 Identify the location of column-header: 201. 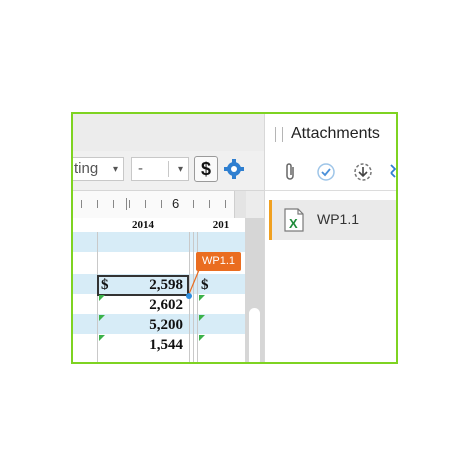
(221, 225).